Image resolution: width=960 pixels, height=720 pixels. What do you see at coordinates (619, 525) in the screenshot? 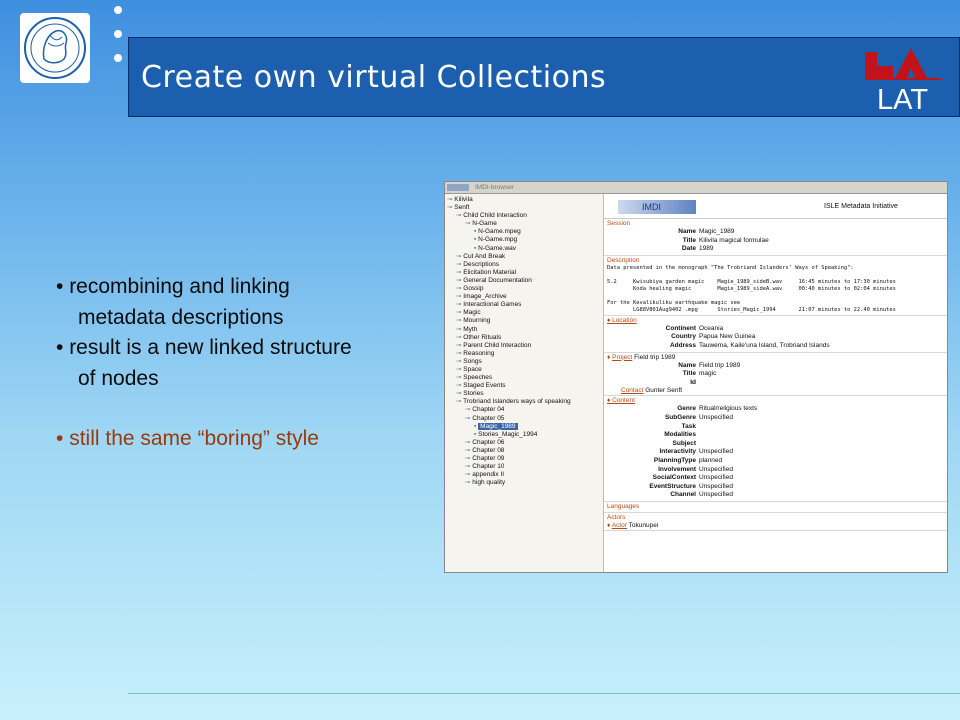
I see `actor-link: Actor` at bounding box center [619, 525].